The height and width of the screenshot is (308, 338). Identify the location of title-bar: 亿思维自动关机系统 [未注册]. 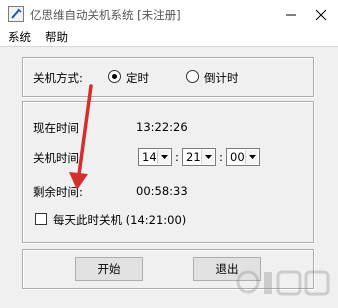
(169, 14).